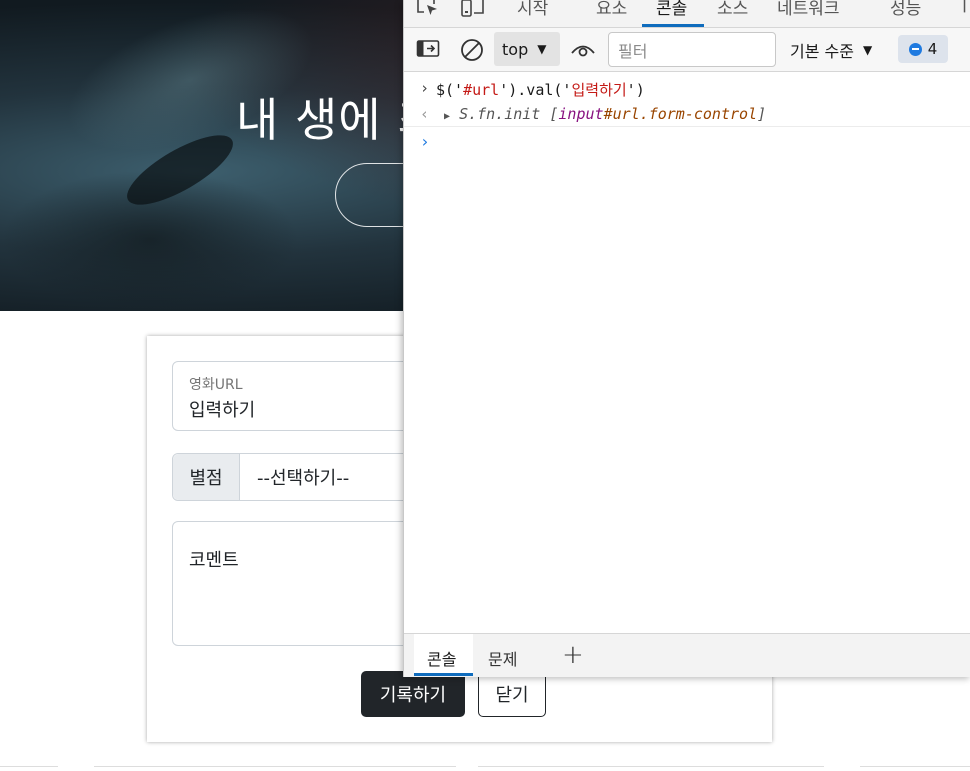  What do you see at coordinates (472, 52) in the screenshot?
I see `clear-console-icon` at bounding box center [472, 52].